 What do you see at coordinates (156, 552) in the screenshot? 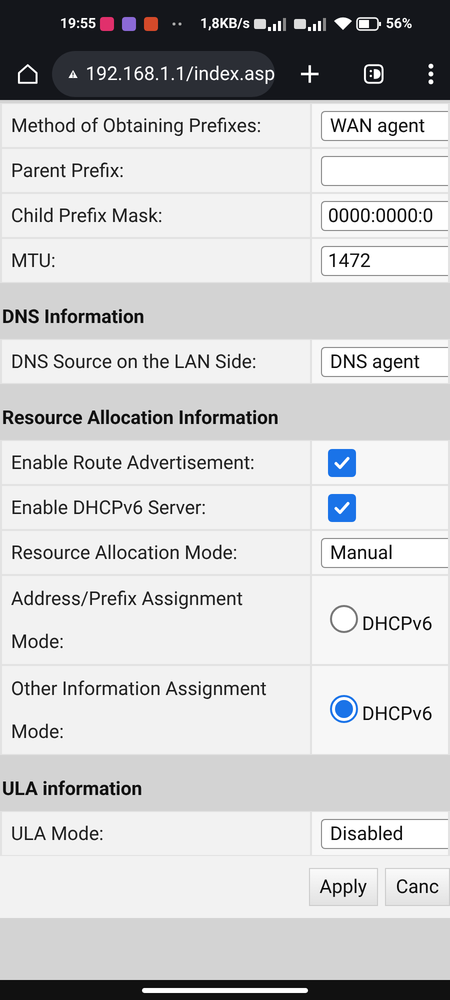
I see `field-label: Resource Allocation Mode:` at bounding box center [156, 552].